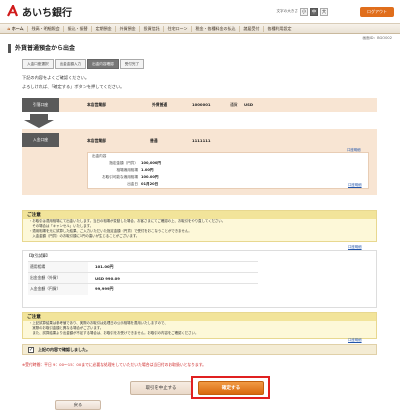 Image resolution: width=400 pixels, height=420 pixels. Describe the element at coordinates (377, 11) in the screenshot. I see `logout-button: ログアウト` at that location.